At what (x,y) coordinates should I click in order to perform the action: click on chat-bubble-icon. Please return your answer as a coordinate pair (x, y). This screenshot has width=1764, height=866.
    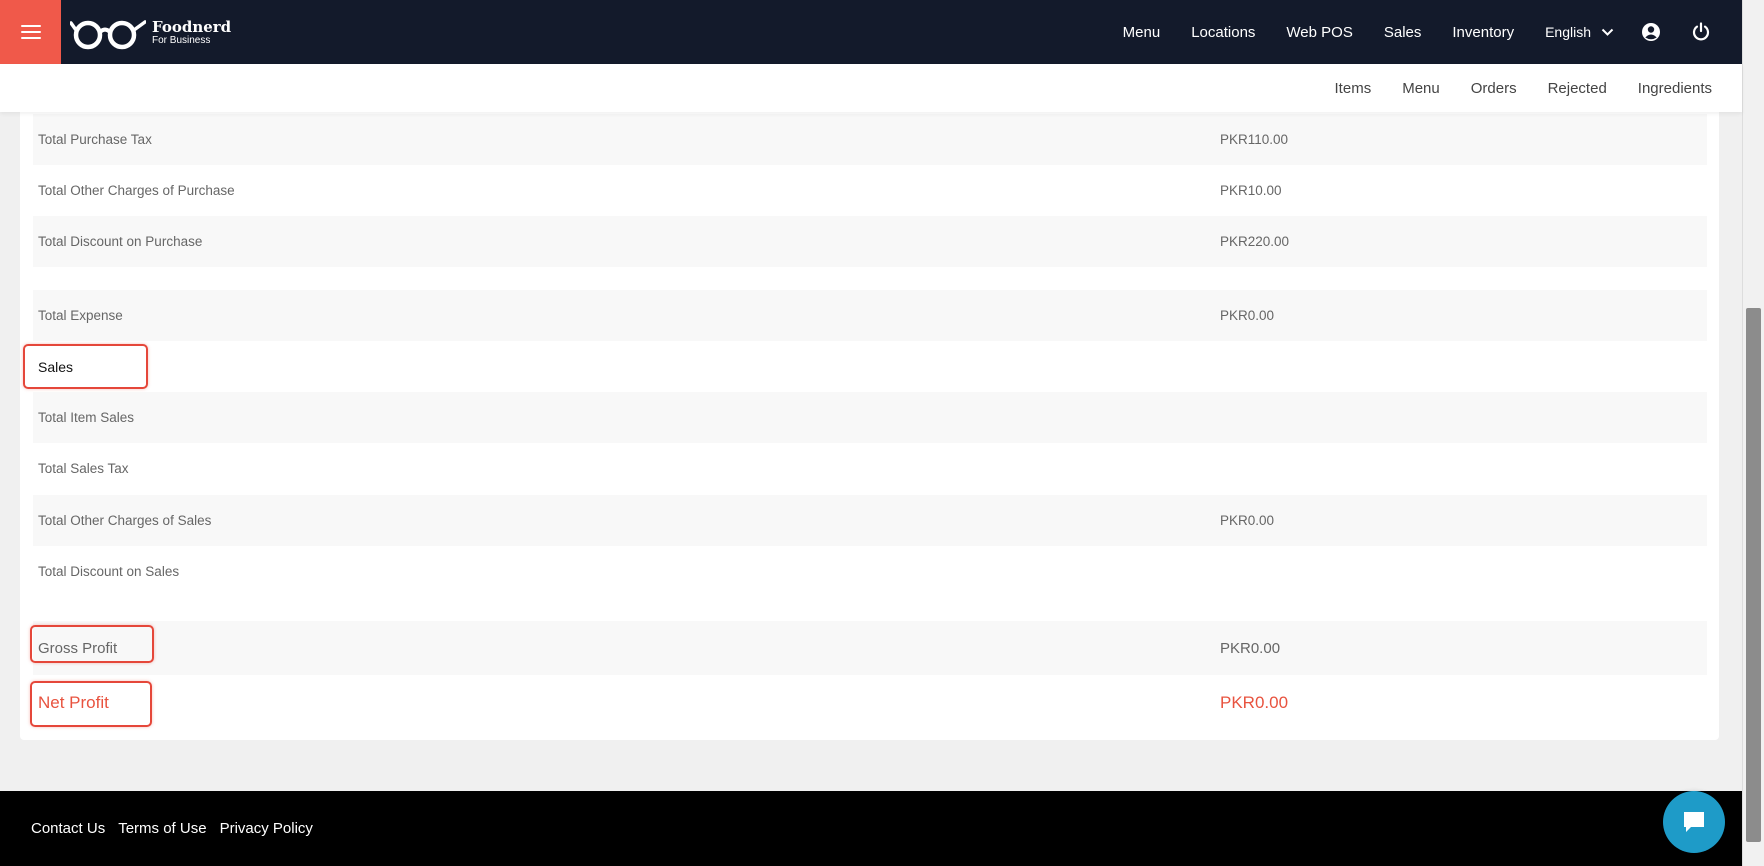
    Looking at the image, I should click on (1694, 822).